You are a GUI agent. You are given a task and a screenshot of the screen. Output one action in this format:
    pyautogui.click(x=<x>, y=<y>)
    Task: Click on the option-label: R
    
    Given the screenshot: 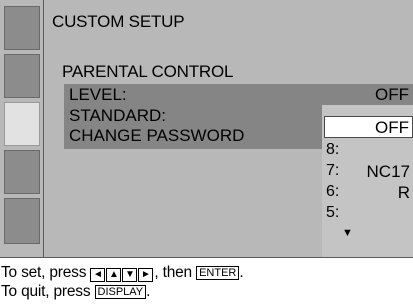 What is the action you would take?
    pyautogui.click(x=403, y=192)
    